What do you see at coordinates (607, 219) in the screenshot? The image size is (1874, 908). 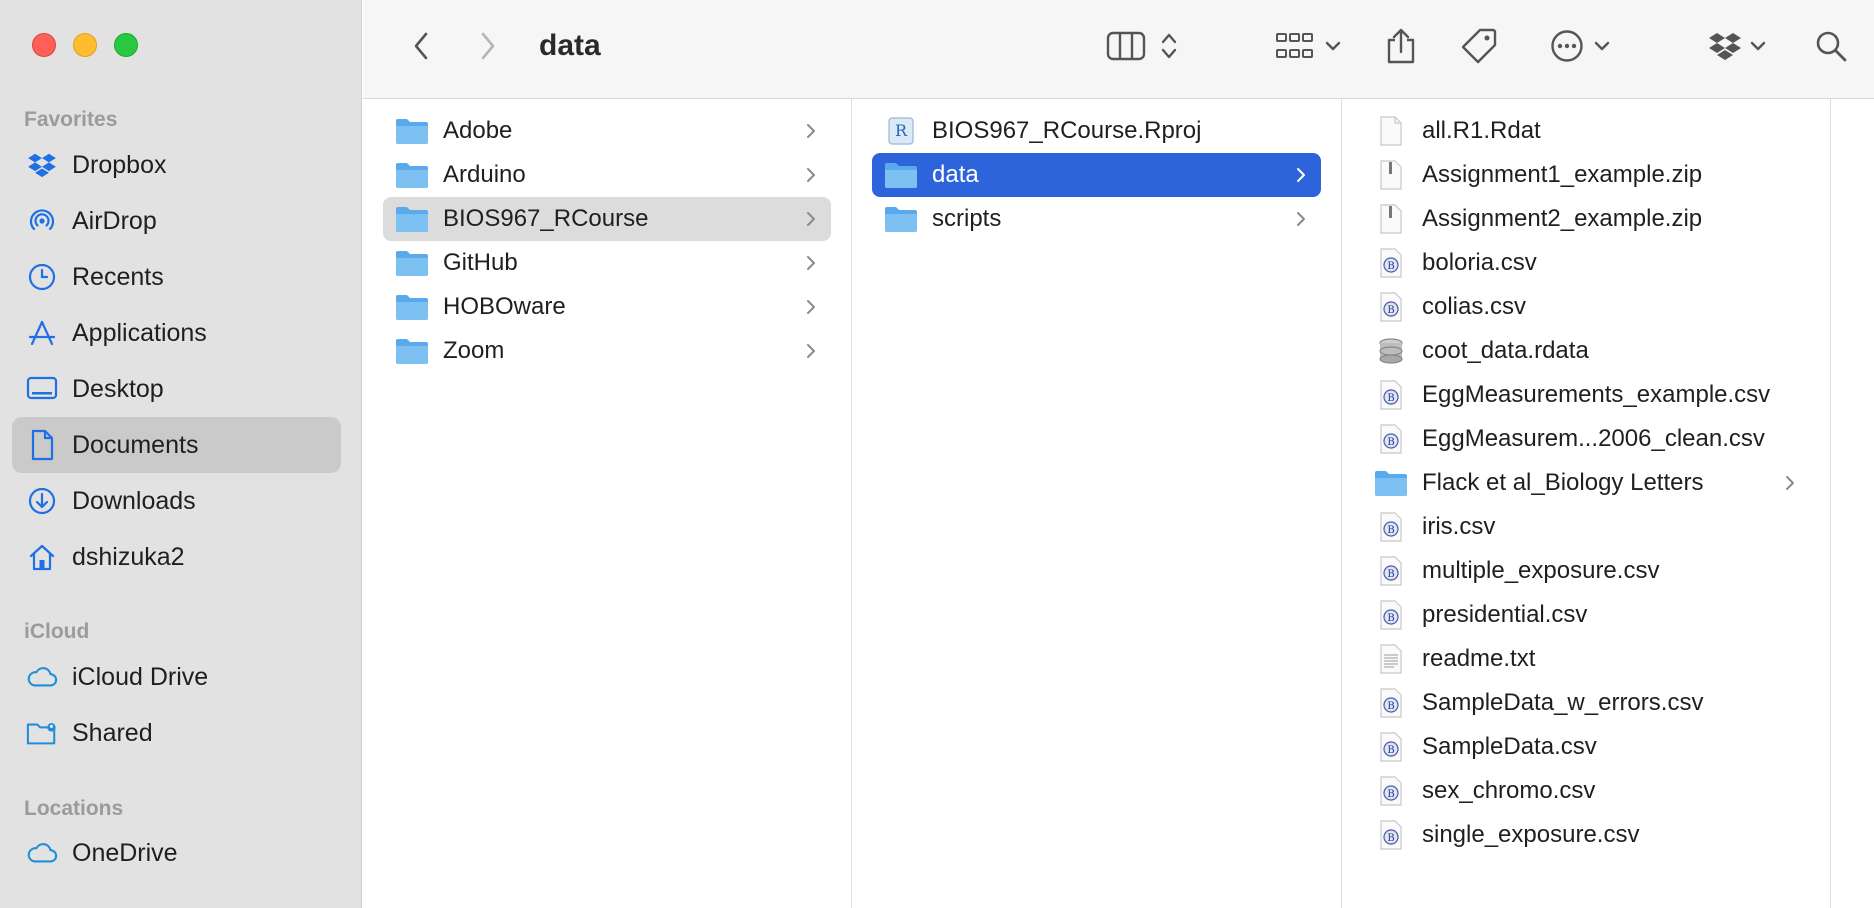 I see `folder-item: BIOS967_RCourse` at bounding box center [607, 219].